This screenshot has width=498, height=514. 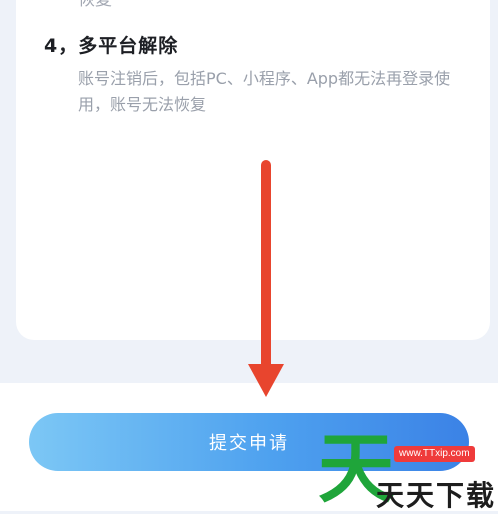 What do you see at coordinates (434, 454) in the screenshot?
I see `watermark-url: www.TTxip.com` at bounding box center [434, 454].